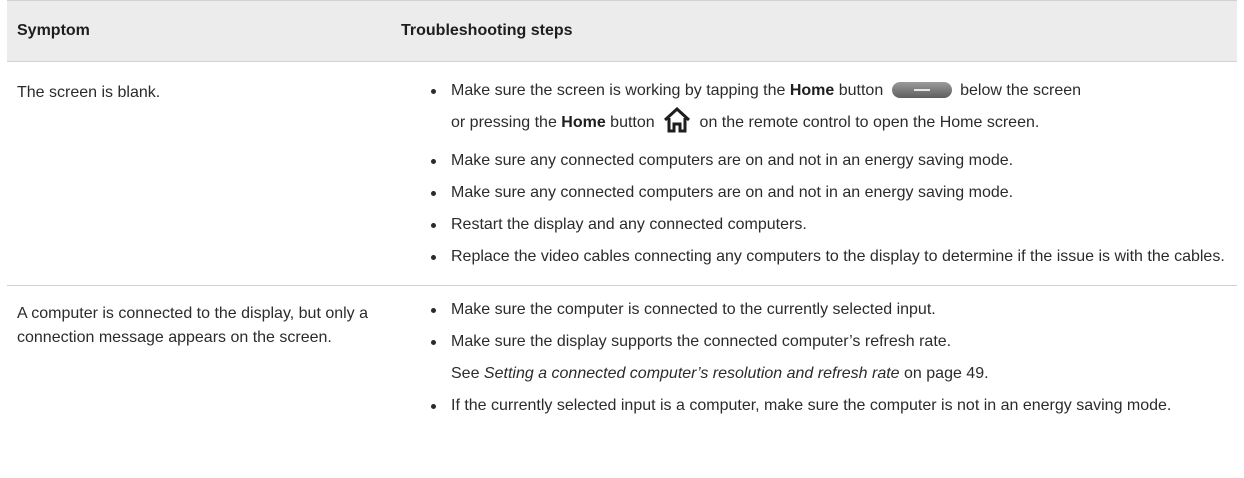 This screenshot has width=1244, height=478. Describe the element at coordinates (199, 173) in the screenshot. I see `symptom-cell: The screen is blank.` at that location.